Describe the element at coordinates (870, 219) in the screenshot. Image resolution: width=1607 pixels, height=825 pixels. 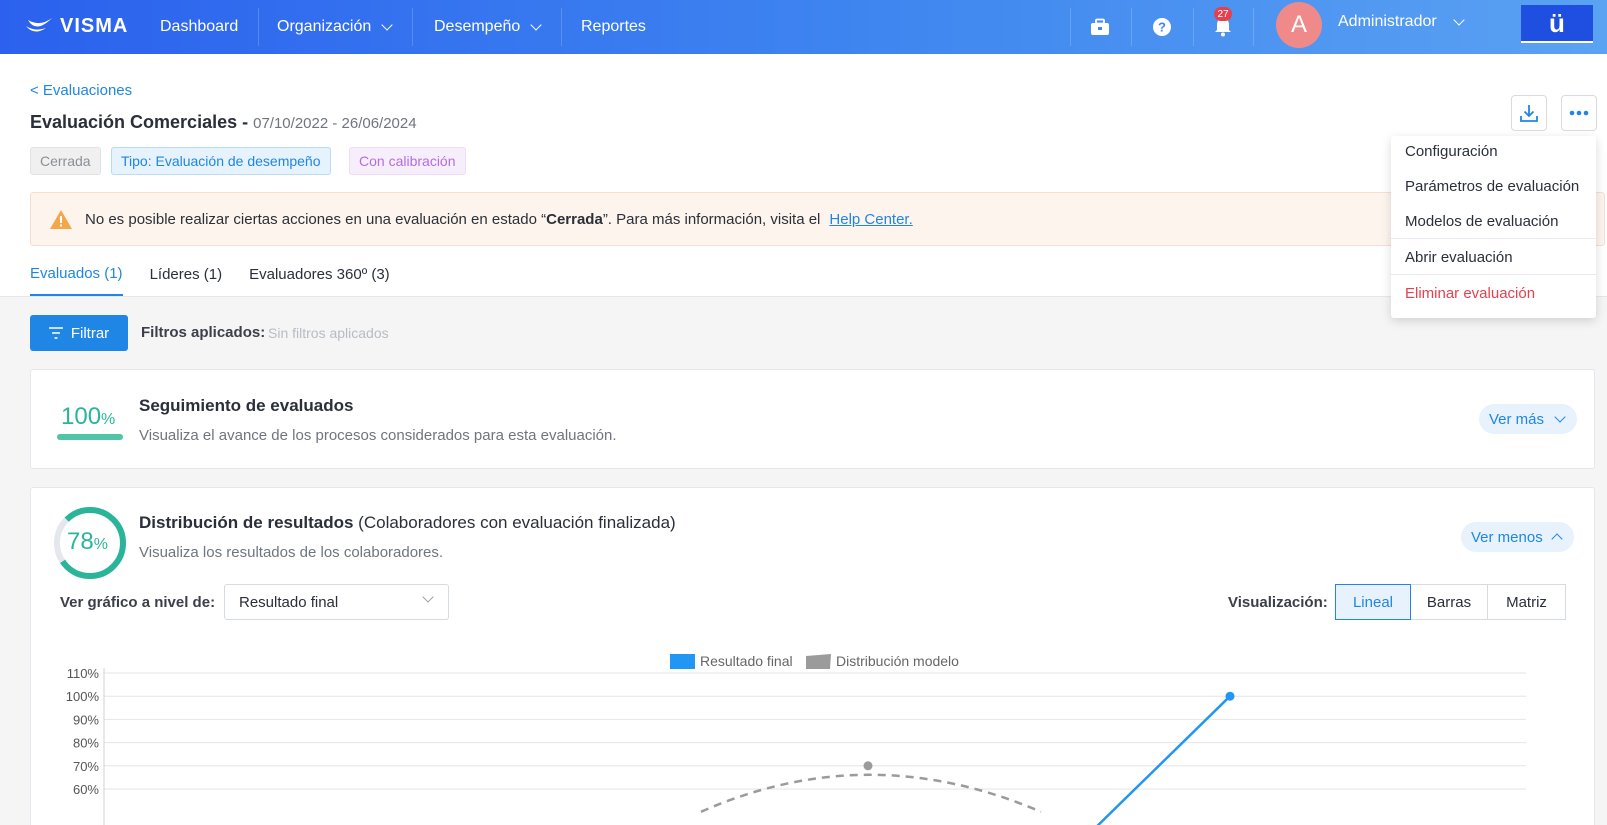
I see `help-center-link: Help Center.` at that location.